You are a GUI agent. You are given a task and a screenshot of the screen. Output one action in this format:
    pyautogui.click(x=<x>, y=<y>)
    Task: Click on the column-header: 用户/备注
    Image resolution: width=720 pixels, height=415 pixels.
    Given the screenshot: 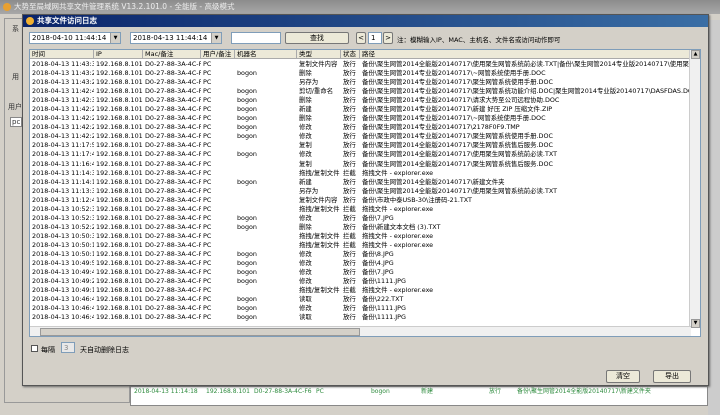 What is the action you would take?
    pyautogui.click(x=218, y=54)
    